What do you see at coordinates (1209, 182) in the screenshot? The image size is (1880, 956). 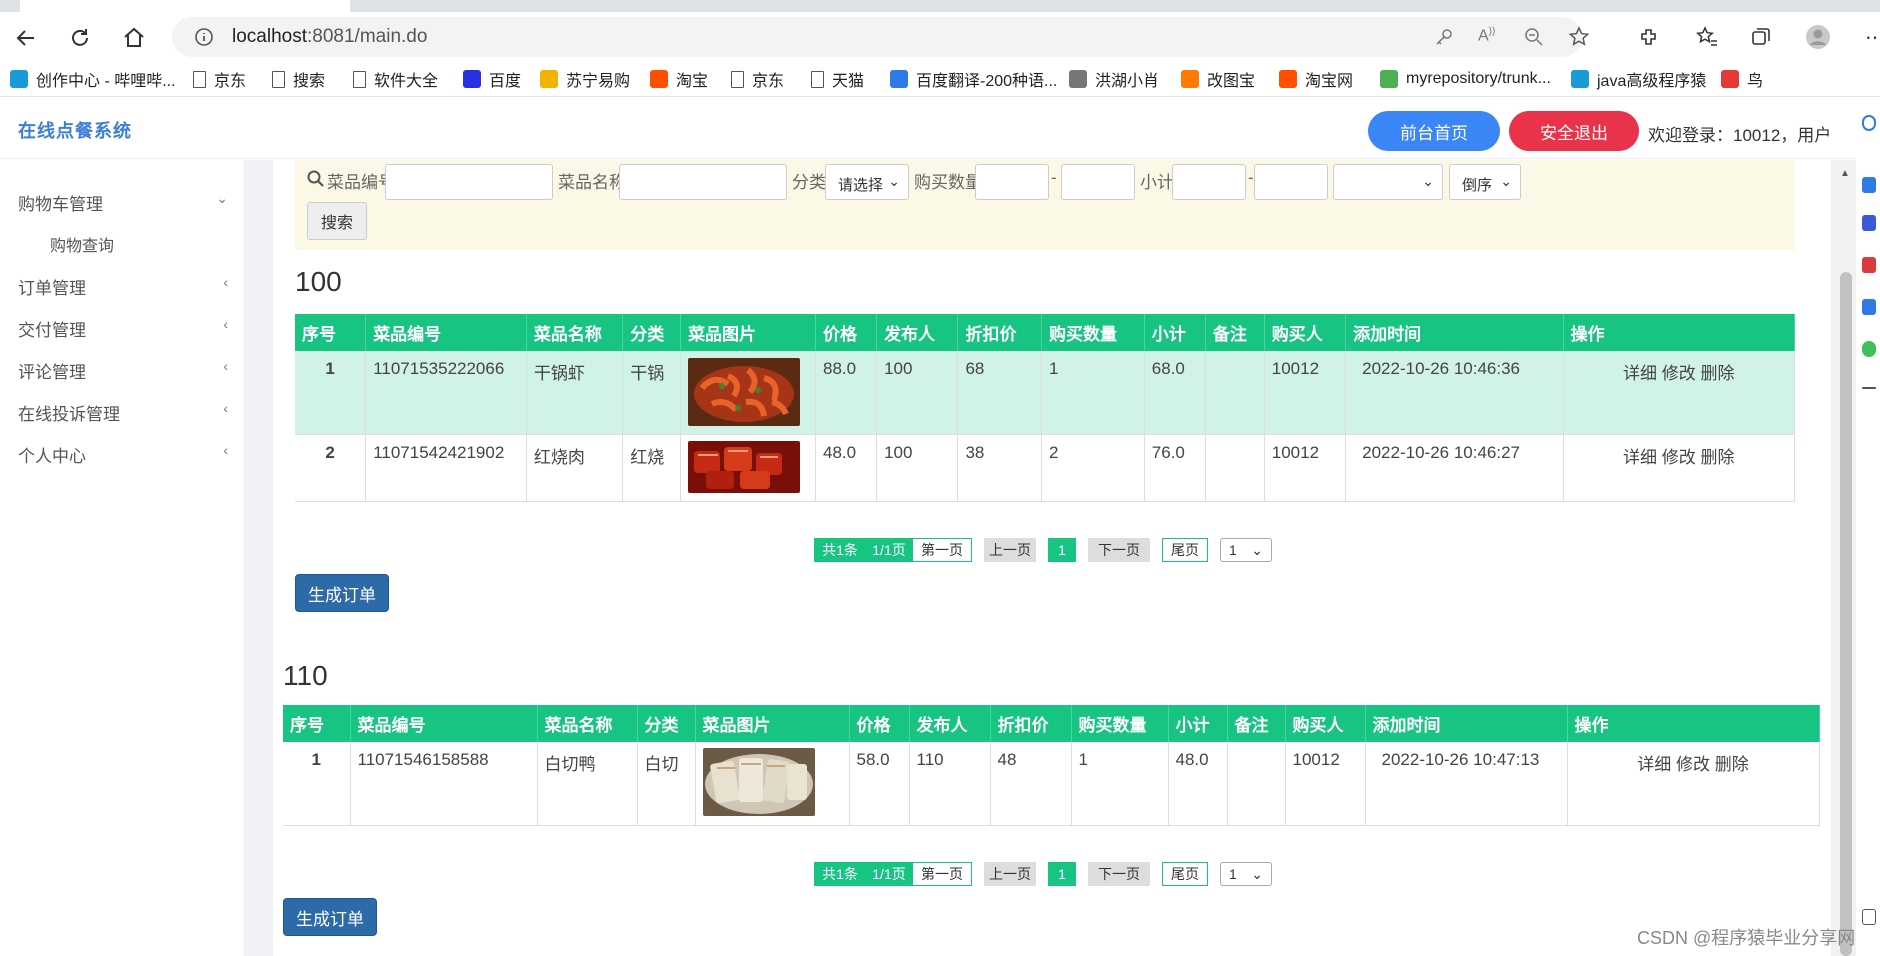 I see `subtotal-min-input` at bounding box center [1209, 182].